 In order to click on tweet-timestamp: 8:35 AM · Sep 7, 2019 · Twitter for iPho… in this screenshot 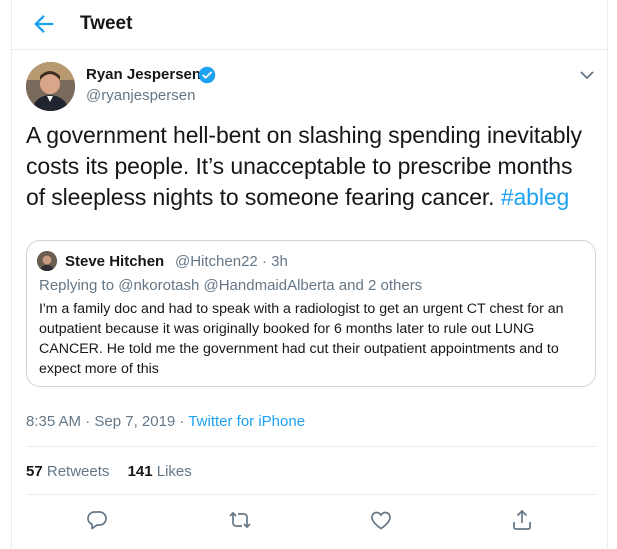, I will do `click(165, 421)`.